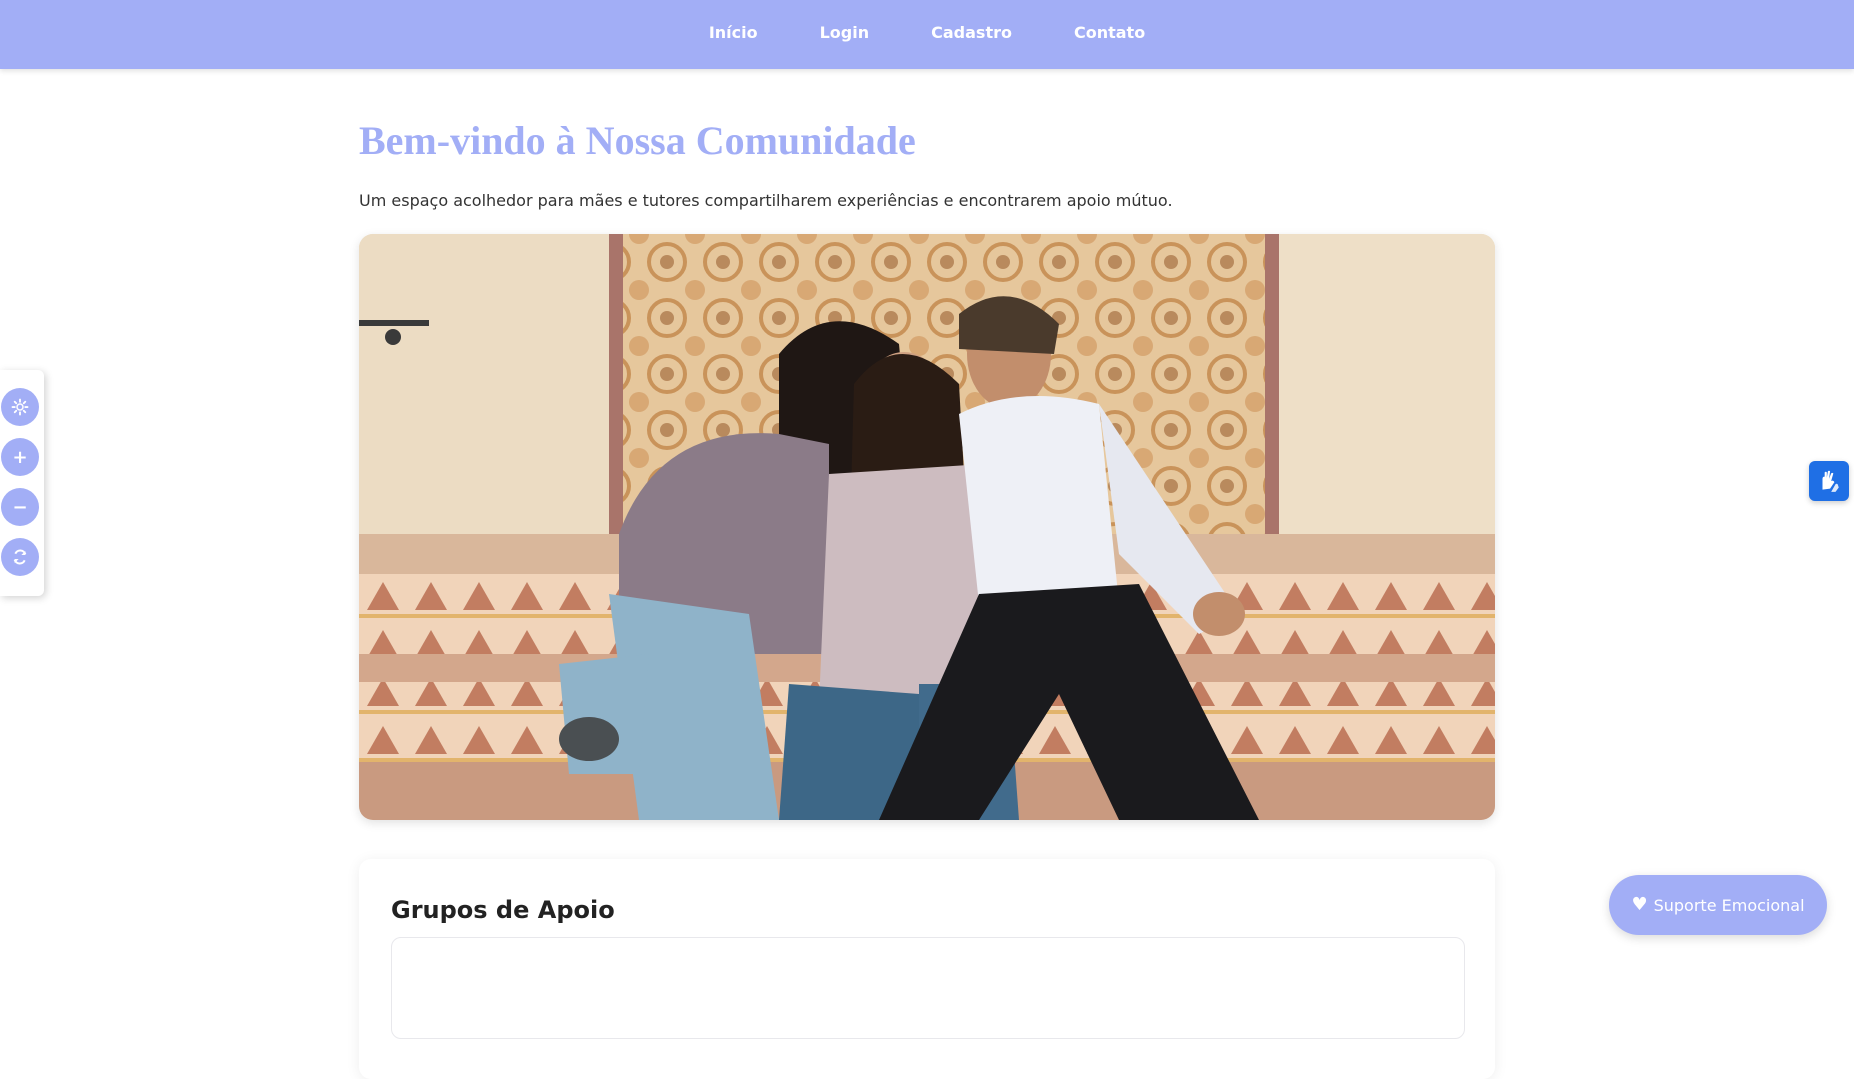 This screenshot has width=1854, height=1079. I want to click on heart-icon: ♥, so click(1639, 904).